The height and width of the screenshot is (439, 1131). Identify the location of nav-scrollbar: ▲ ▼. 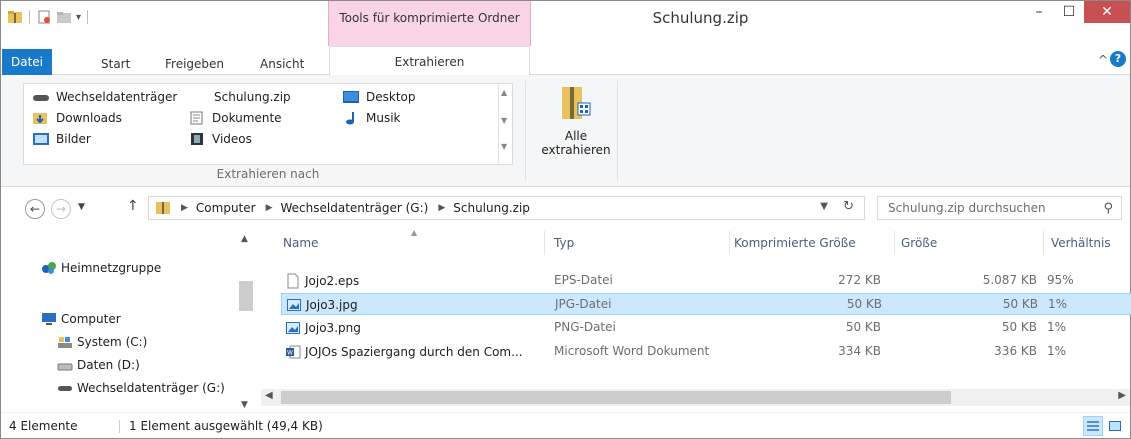
(245, 320).